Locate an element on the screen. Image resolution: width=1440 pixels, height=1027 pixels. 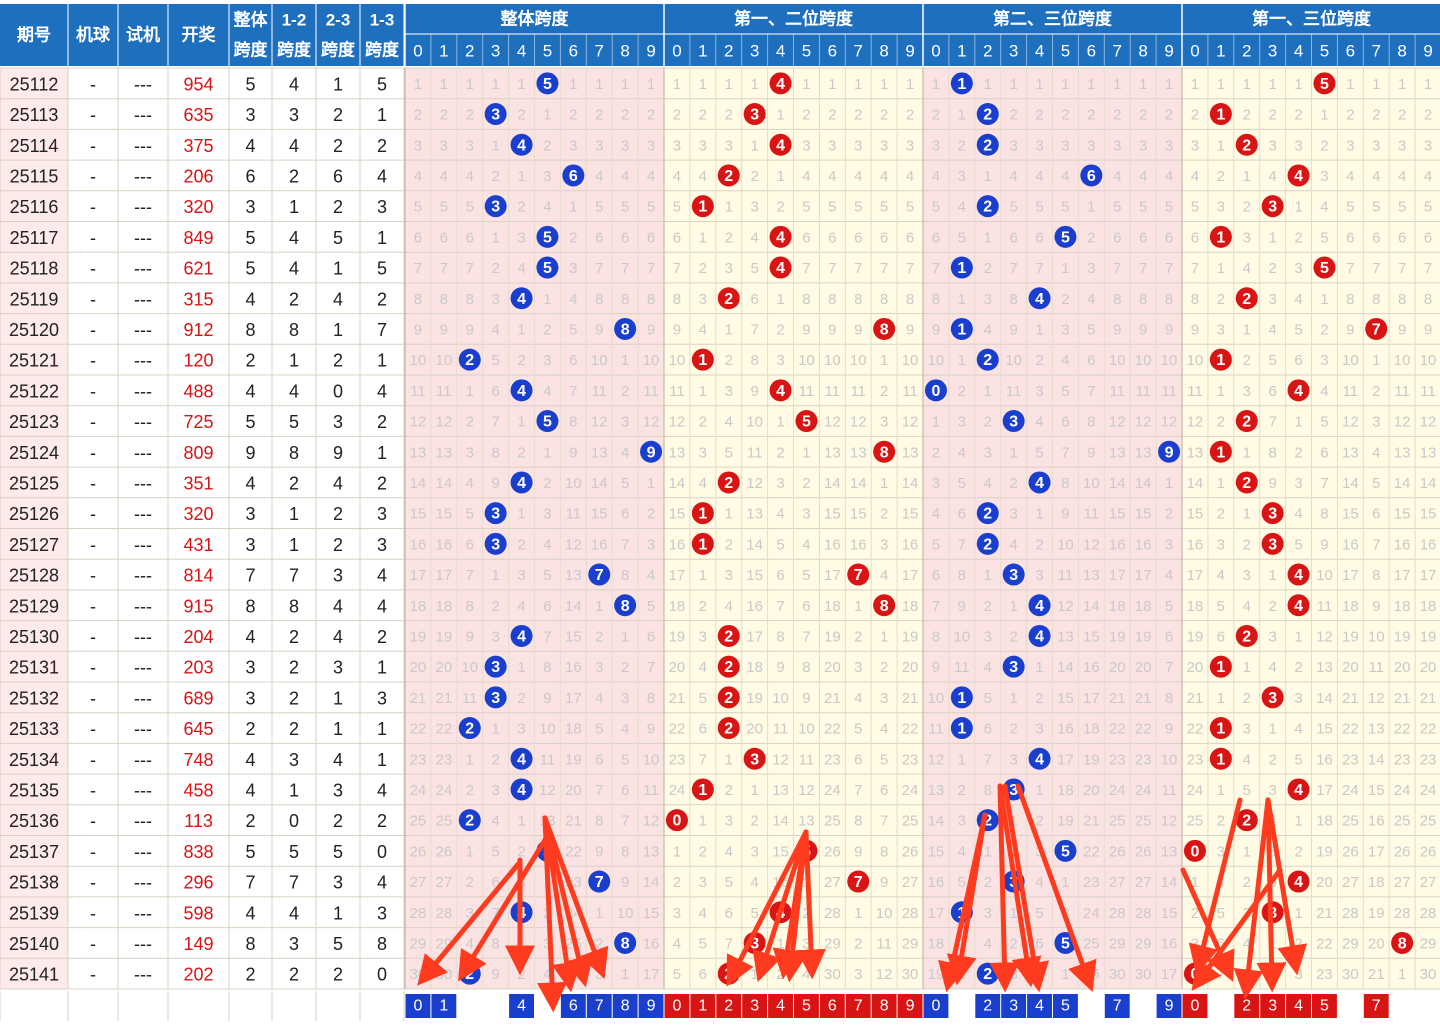
miss-count: 25 is located at coordinates (1143, 821).